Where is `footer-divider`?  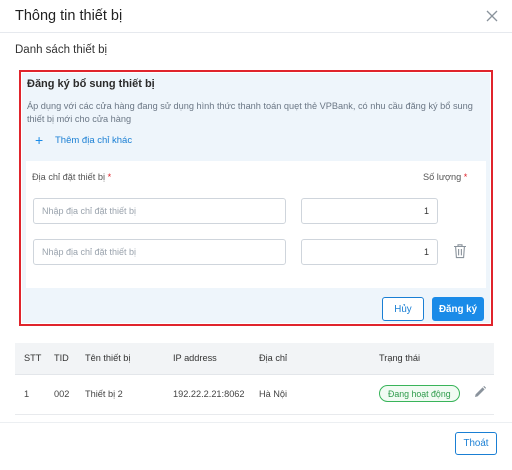
footer-divider is located at coordinates (256, 422).